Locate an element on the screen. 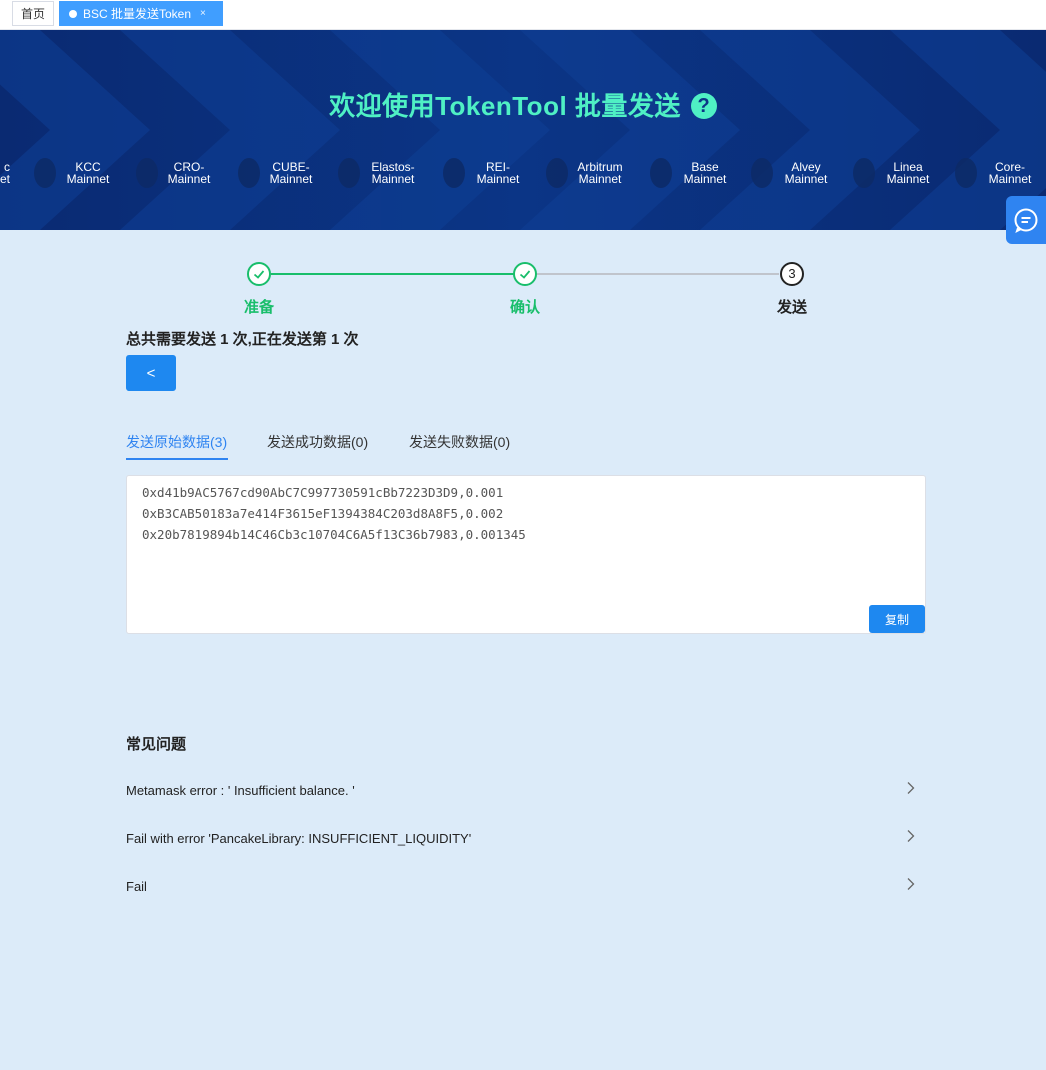 The width and height of the screenshot is (1046, 1070). chain-kcc: KCC Mainnet is located at coordinates (88, 173).